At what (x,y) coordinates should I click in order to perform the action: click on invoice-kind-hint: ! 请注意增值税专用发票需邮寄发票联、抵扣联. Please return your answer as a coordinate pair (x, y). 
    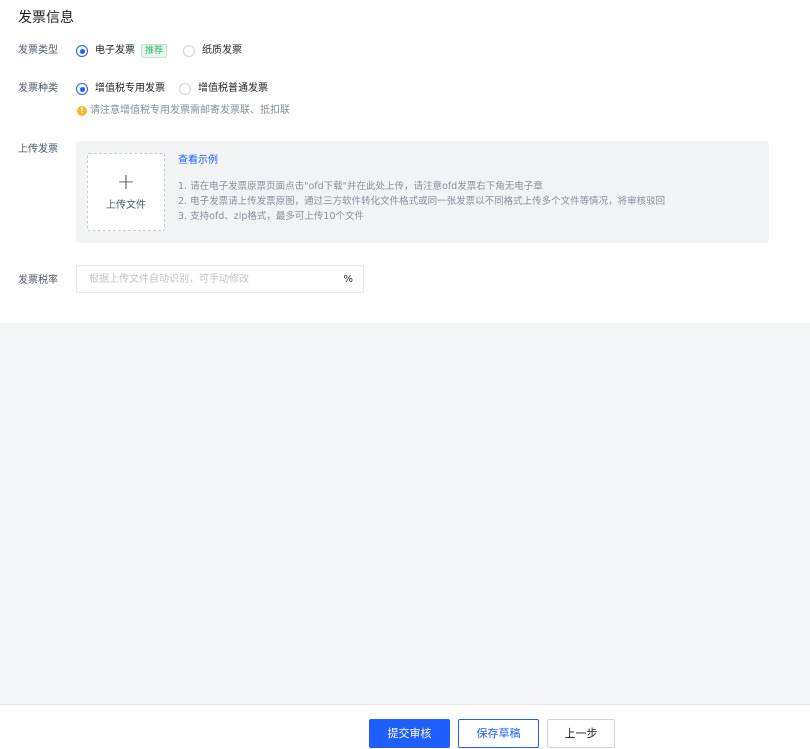
    Looking at the image, I should click on (183, 110).